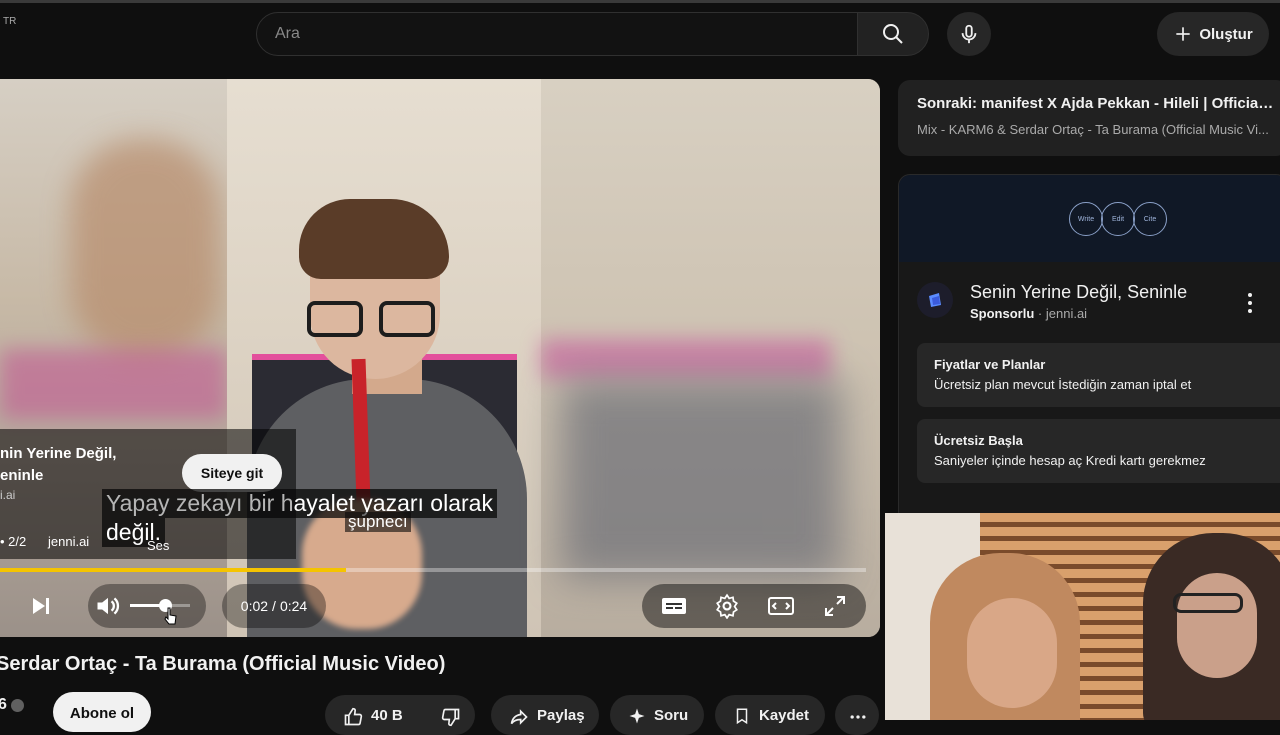 This screenshot has height=735, width=1280. What do you see at coordinates (1226, 34) in the screenshot?
I see `create-label: Oluştur` at bounding box center [1226, 34].